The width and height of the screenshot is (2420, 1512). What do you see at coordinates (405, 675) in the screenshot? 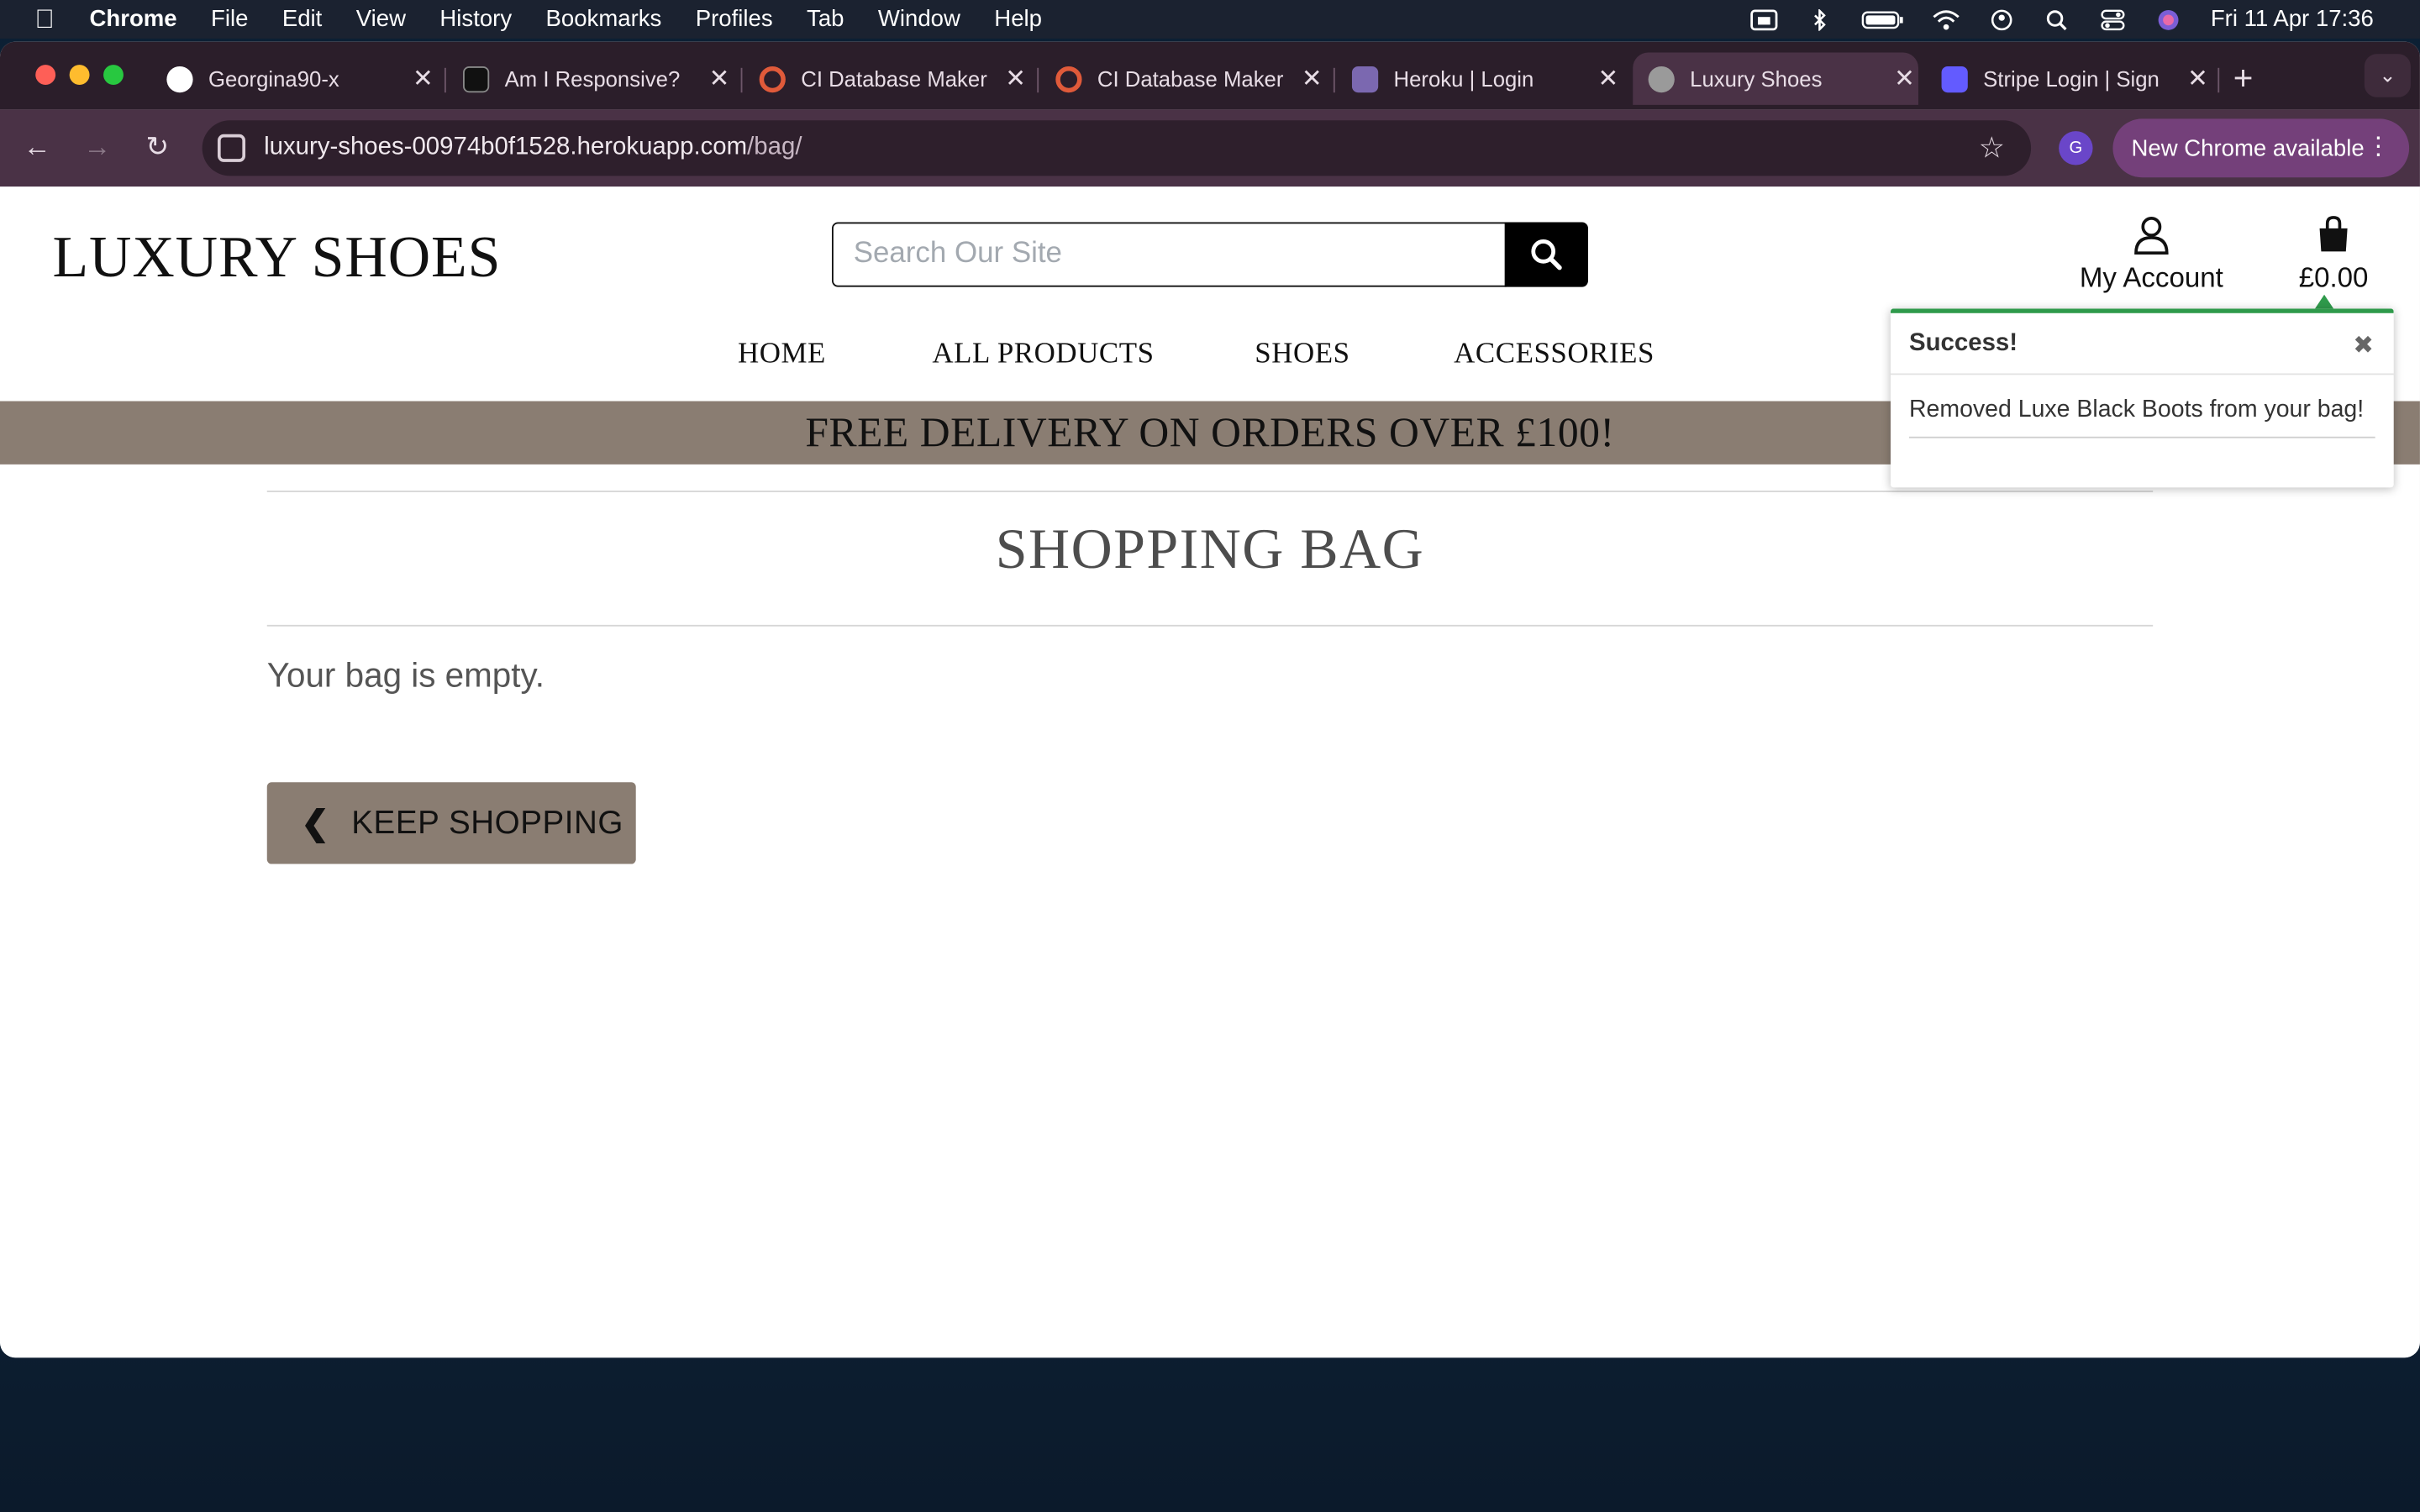
I see `empty-bag-message: Your bag is empty.` at bounding box center [405, 675].